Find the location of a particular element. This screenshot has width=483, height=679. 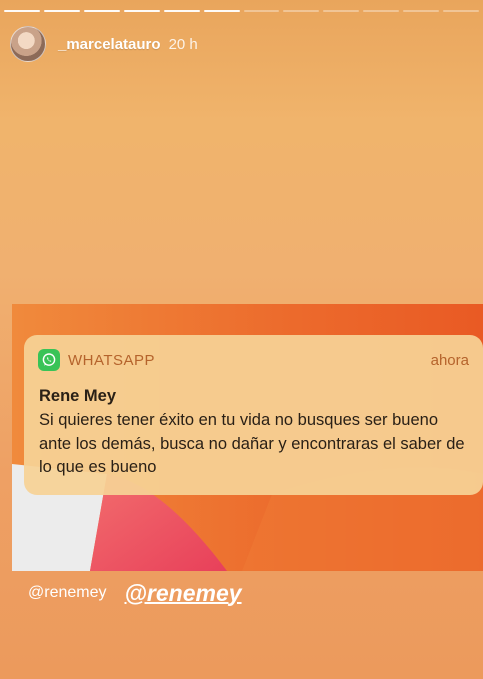

notification-header: WHATSAPP ahora is located at coordinates (253, 360).